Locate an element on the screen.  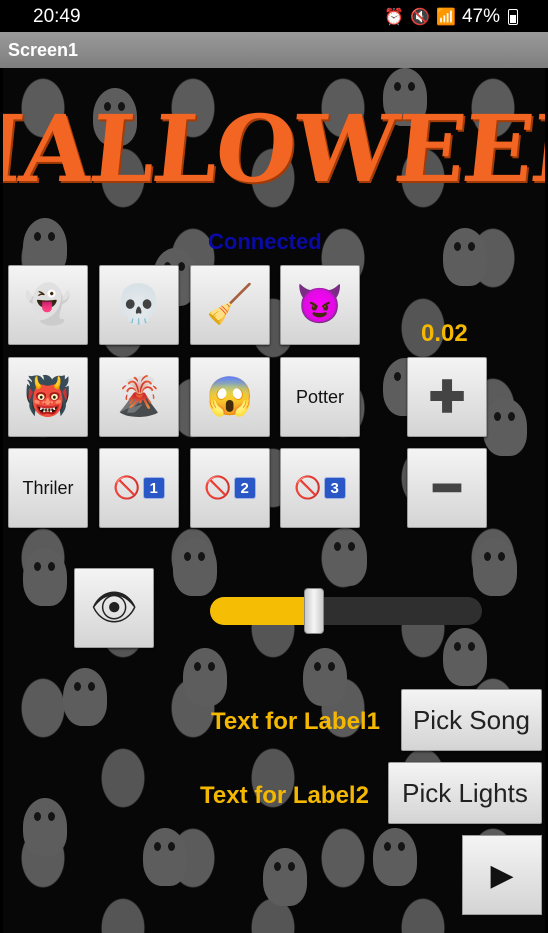
keycap-1-icon: 1 is located at coordinates (153, 488).